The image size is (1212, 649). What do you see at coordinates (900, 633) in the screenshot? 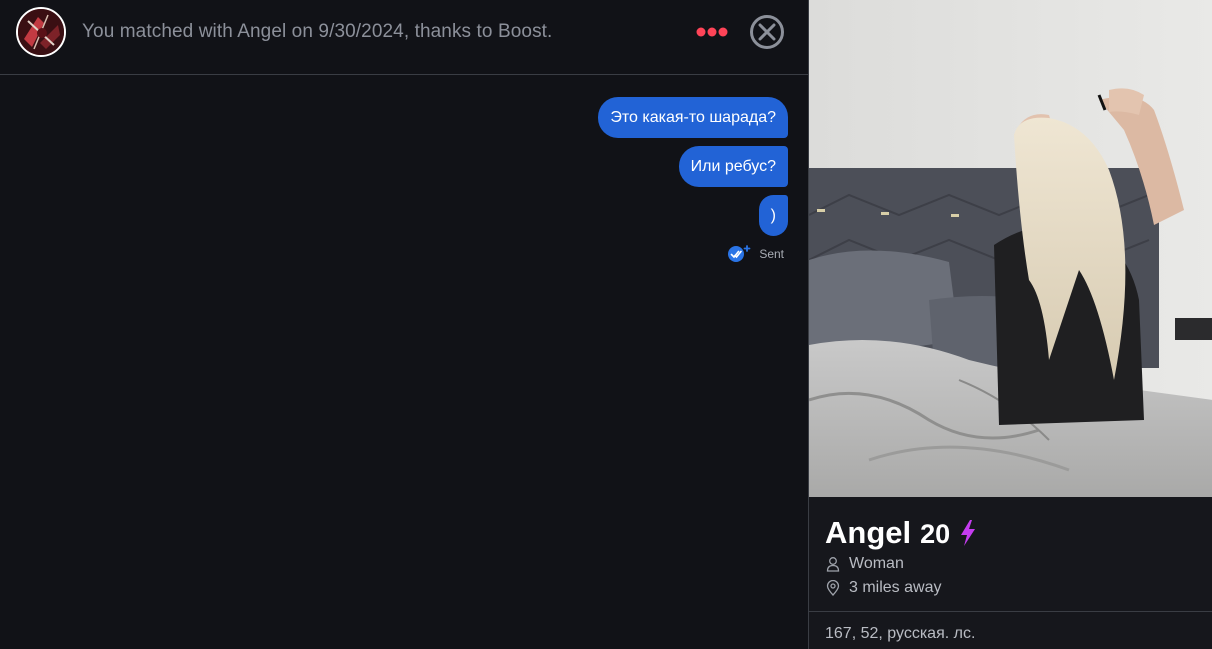
I see `profile-bio: 167, 52, русская. лс.` at bounding box center [900, 633].